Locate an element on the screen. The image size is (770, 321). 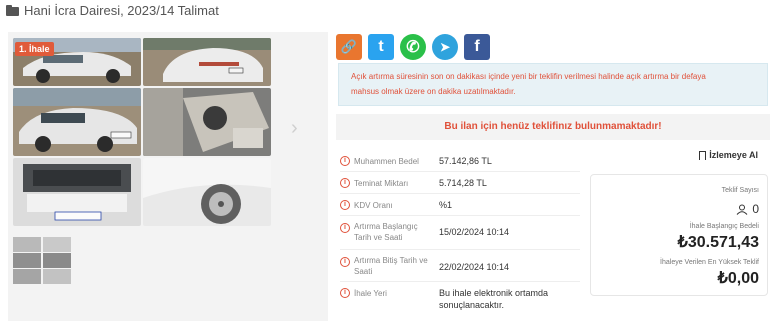
share-buttons: 🔗 t ✆ ➤ f is located at coordinates (413, 47).